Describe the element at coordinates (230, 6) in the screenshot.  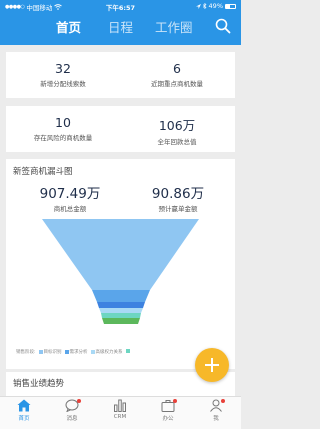
I see `battery-icon` at that location.